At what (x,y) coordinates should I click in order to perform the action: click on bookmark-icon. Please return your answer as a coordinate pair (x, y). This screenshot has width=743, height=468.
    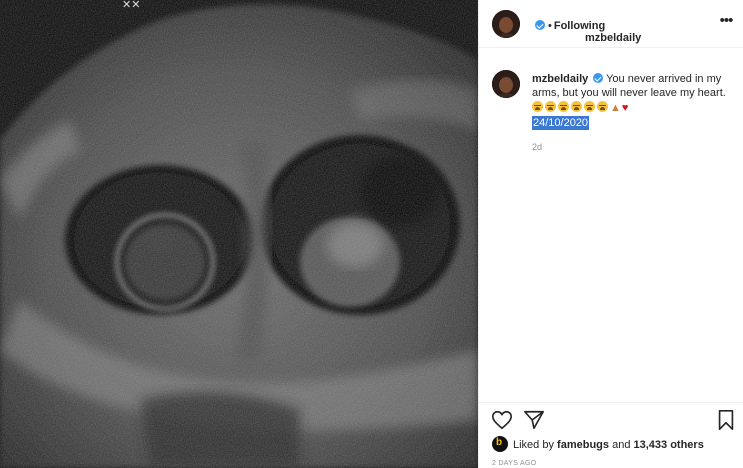
    Looking at the image, I should click on (726, 420).